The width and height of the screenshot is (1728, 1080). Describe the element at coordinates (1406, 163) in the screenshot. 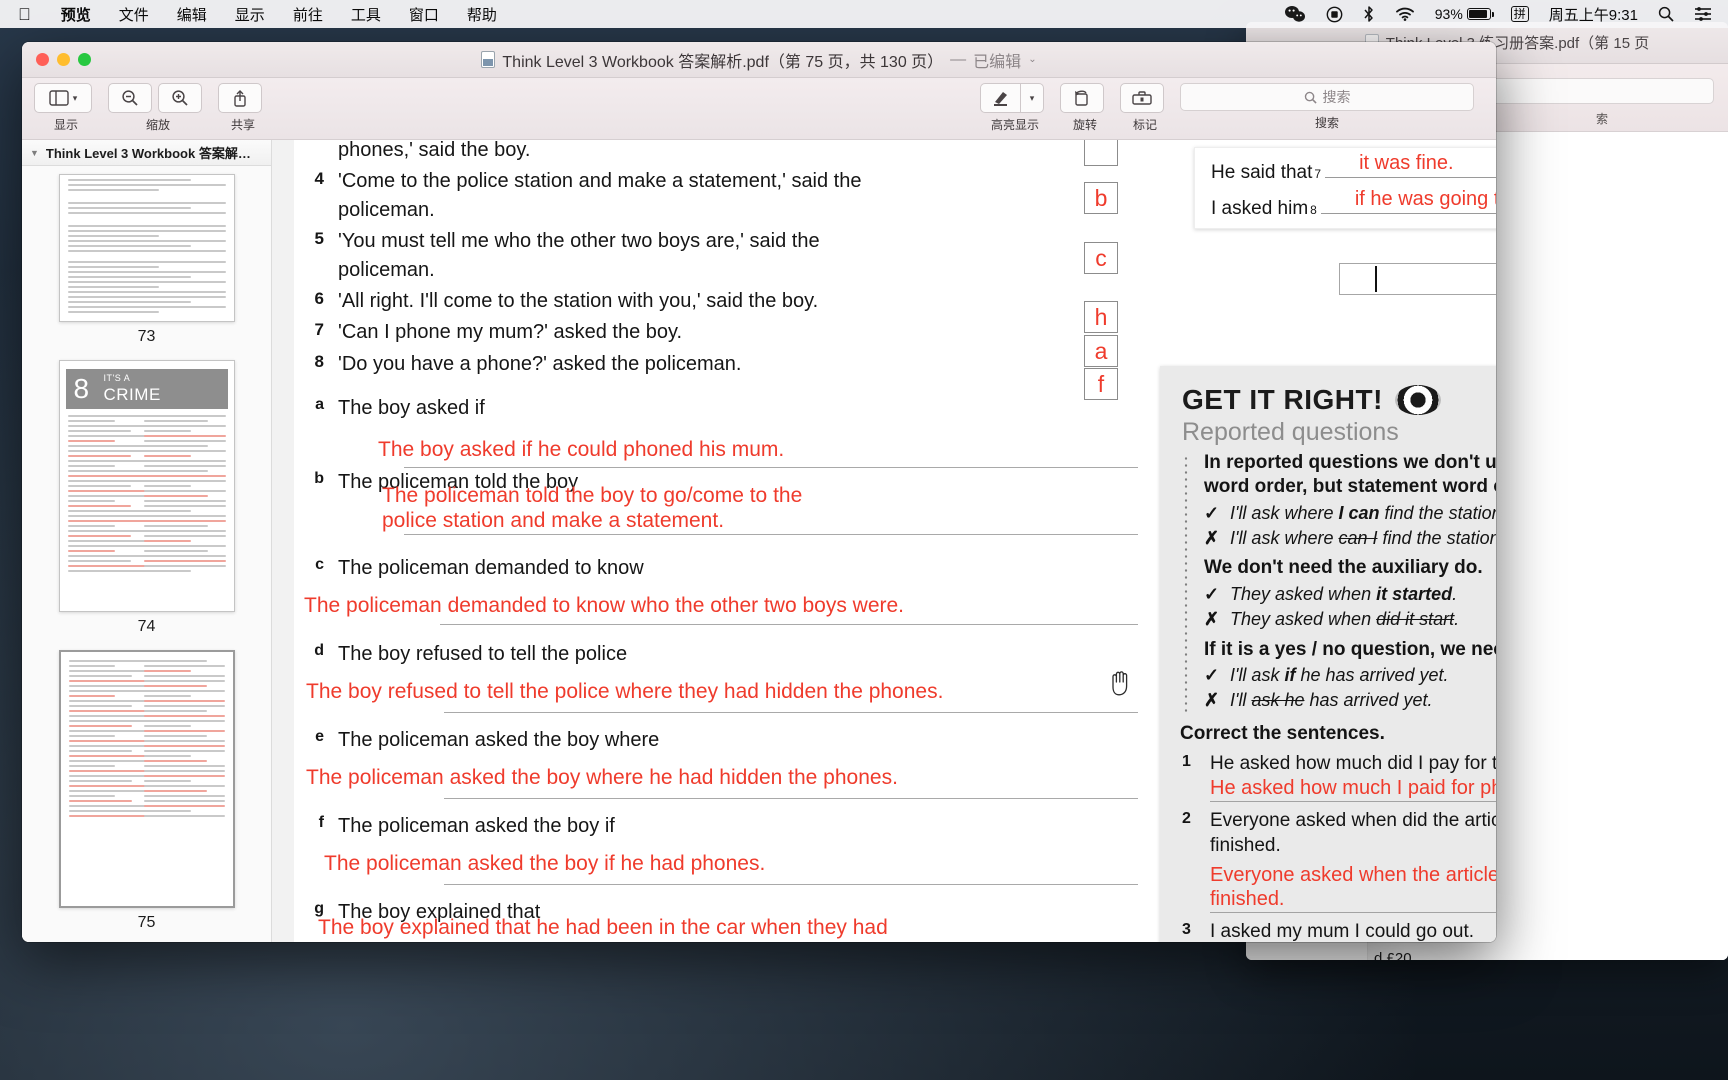

I see `fill-in-answer: it was fine.` at that location.